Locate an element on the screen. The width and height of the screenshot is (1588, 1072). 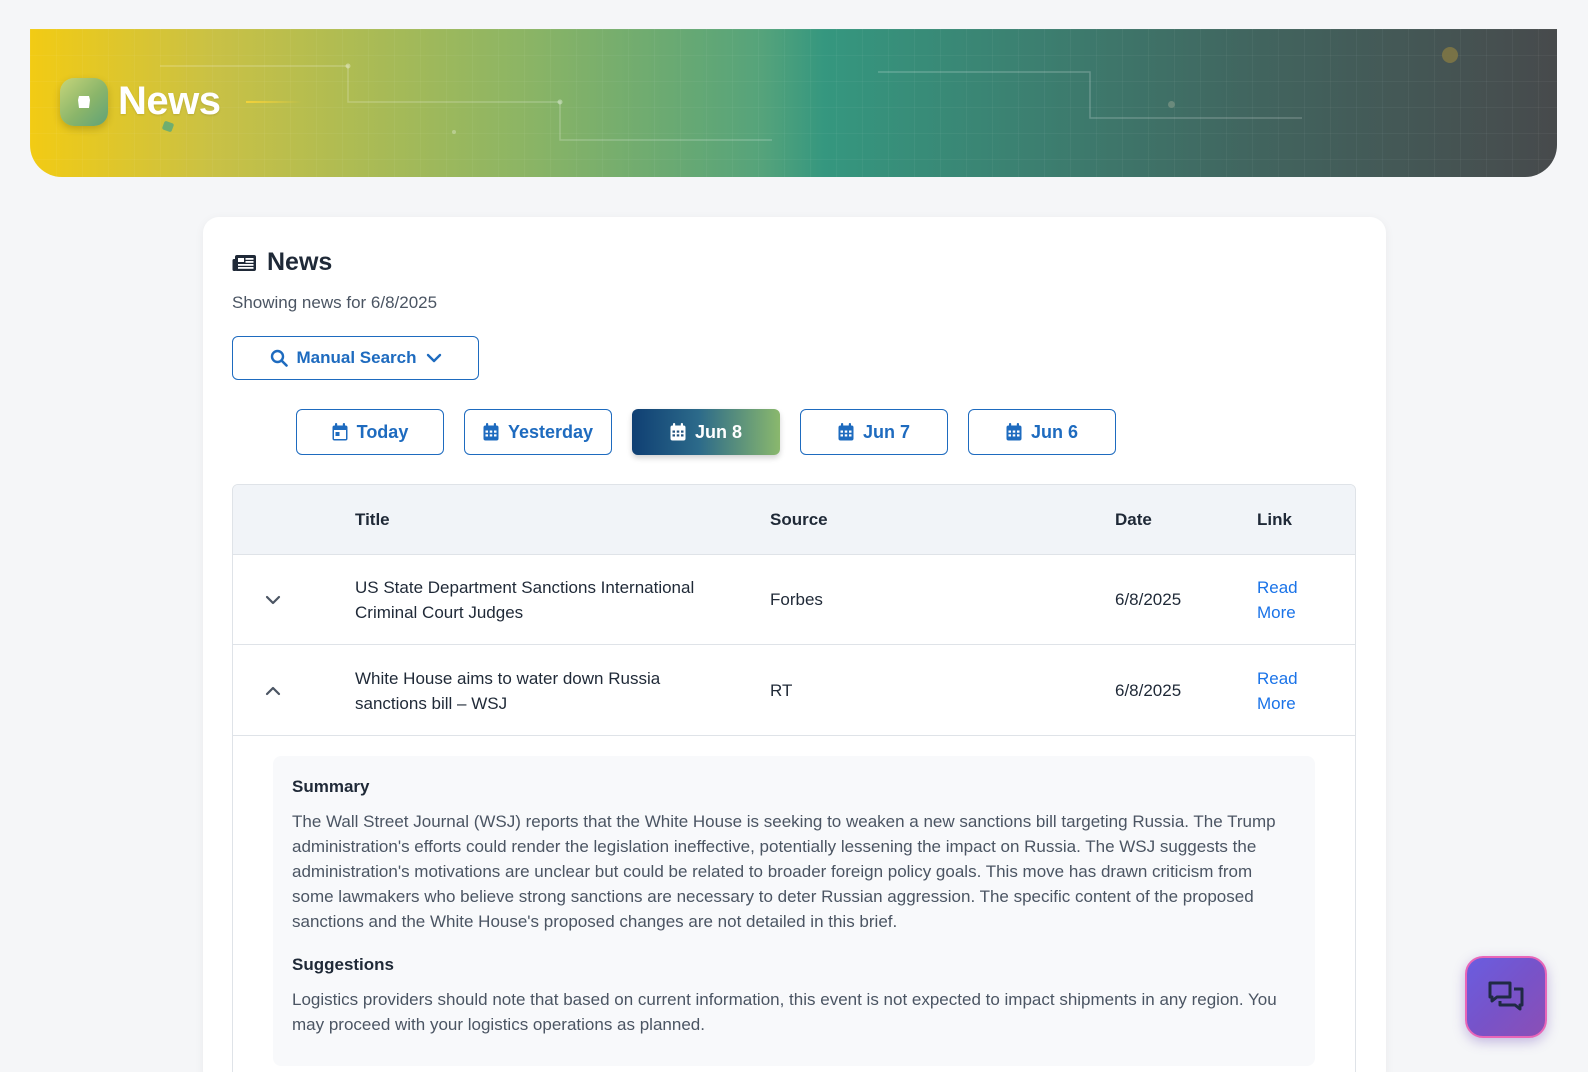
card-header: News is located at coordinates (282, 262).